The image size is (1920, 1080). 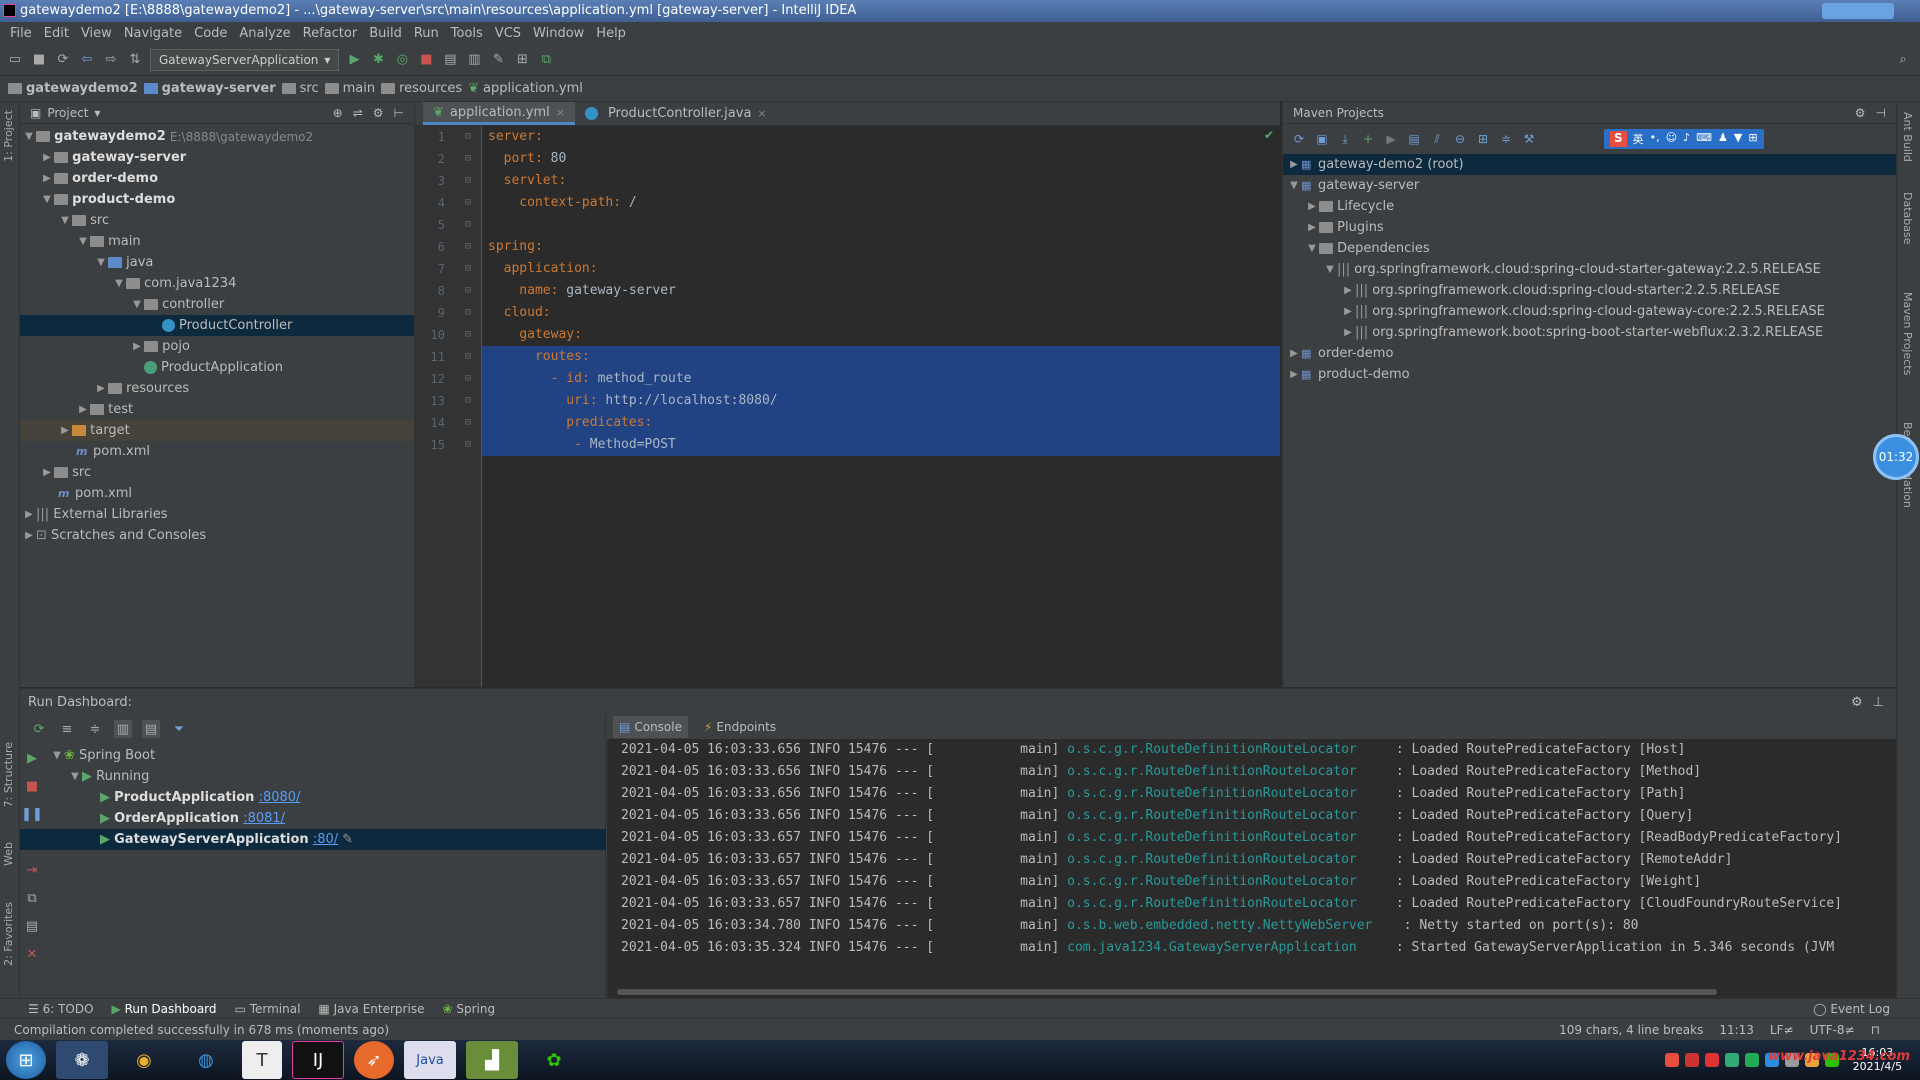 I want to click on code-line: spring:, so click(x=881, y=247).